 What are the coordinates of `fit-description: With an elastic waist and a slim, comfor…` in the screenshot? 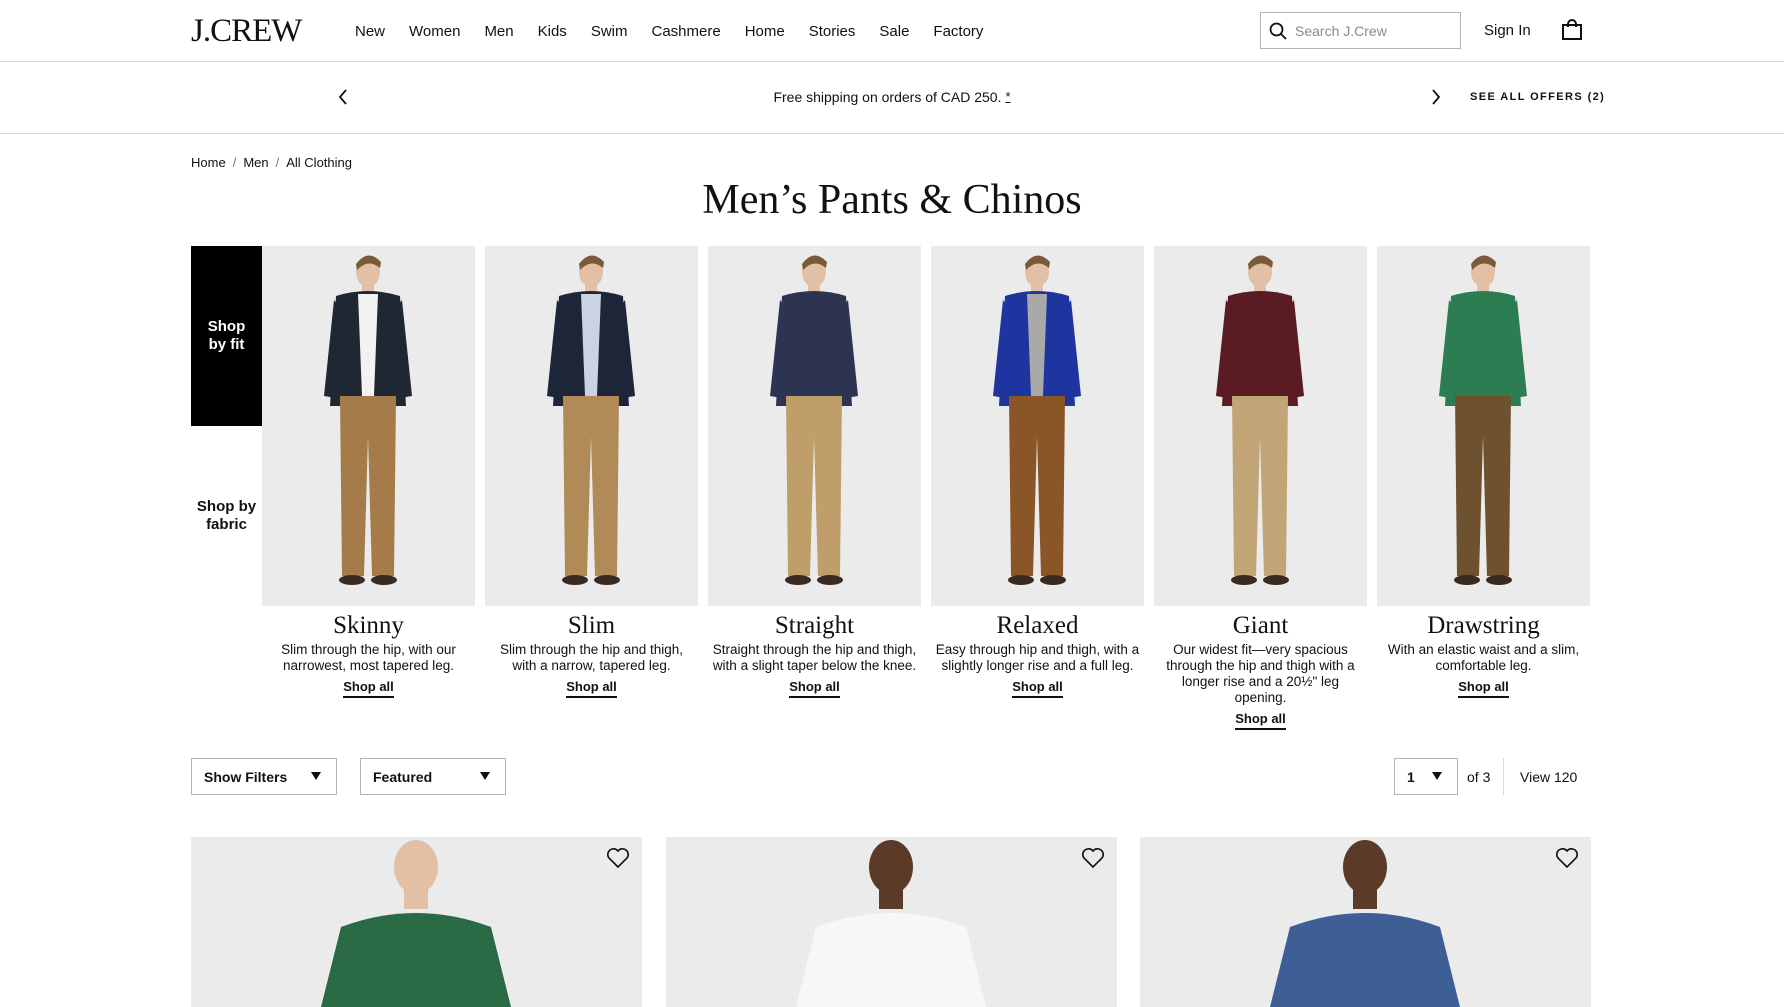 It's located at (1483, 657).